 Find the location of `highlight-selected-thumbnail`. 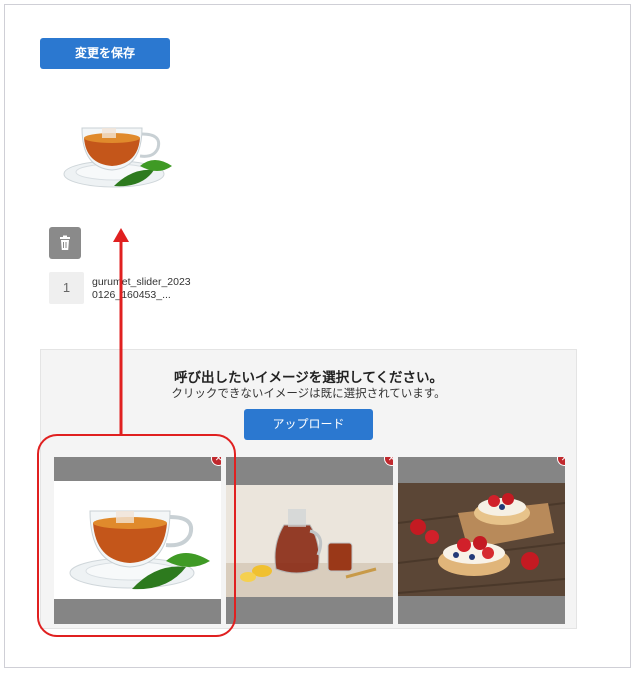

highlight-selected-thumbnail is located at coordinates (136, 535).